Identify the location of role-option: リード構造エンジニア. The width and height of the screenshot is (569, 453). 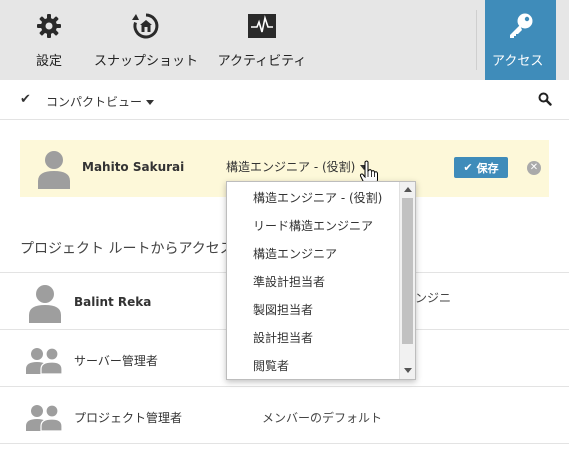
(313, 225).